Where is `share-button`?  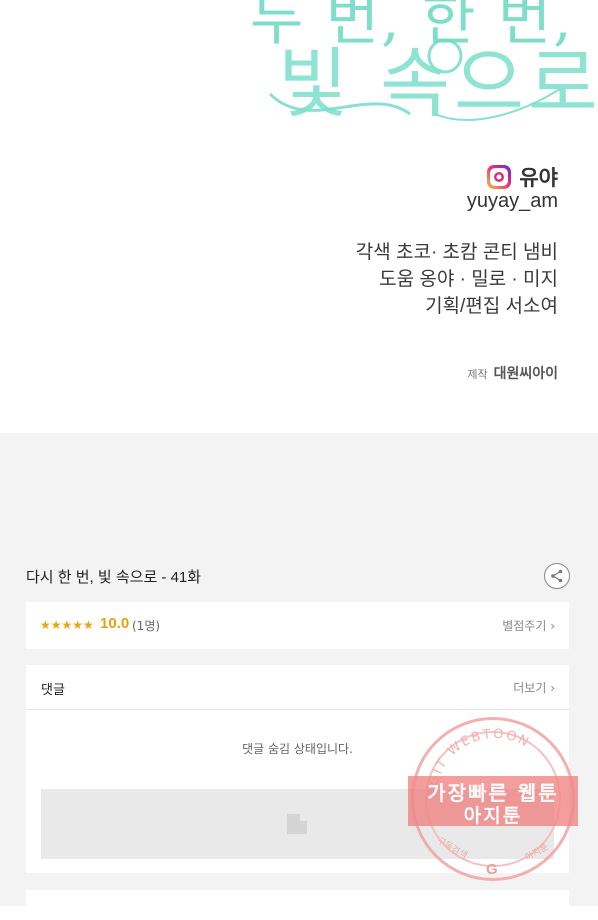
share-button is located at coordinates (557, 576).